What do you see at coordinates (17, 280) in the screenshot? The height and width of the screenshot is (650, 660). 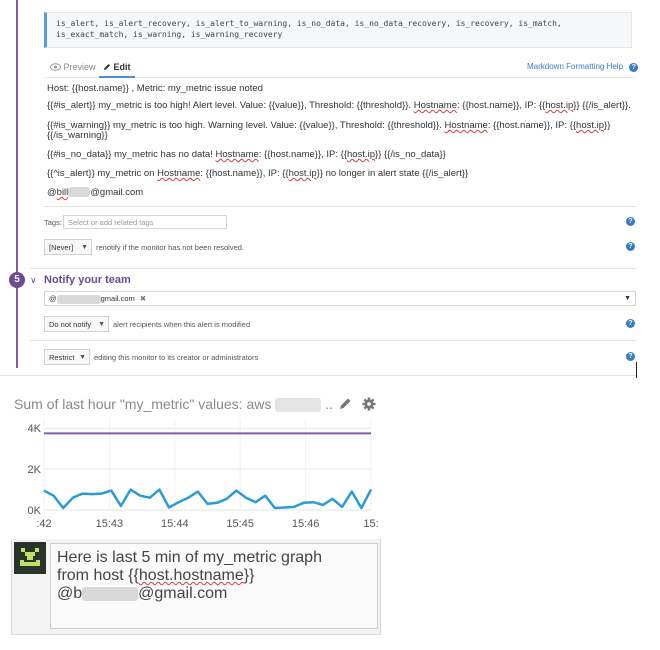 I see `step-number-badge: 5` at bounding box center [17, 280].